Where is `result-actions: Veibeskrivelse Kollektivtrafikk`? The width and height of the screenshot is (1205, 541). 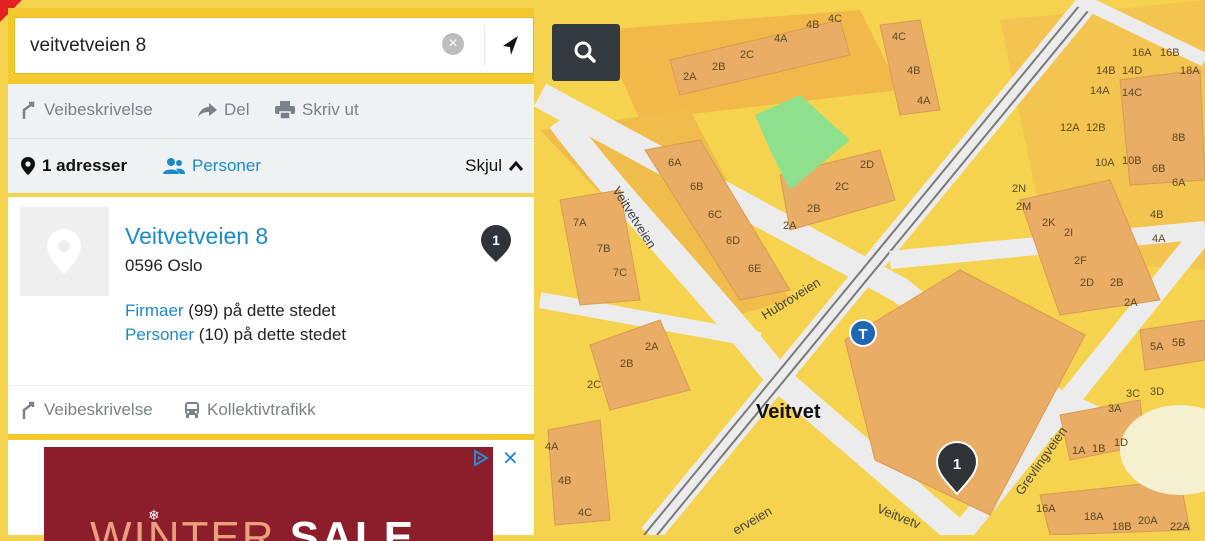 result-actions: Veibeskrivelse Kollektivtrafikk is located at coordinates (271, 410).